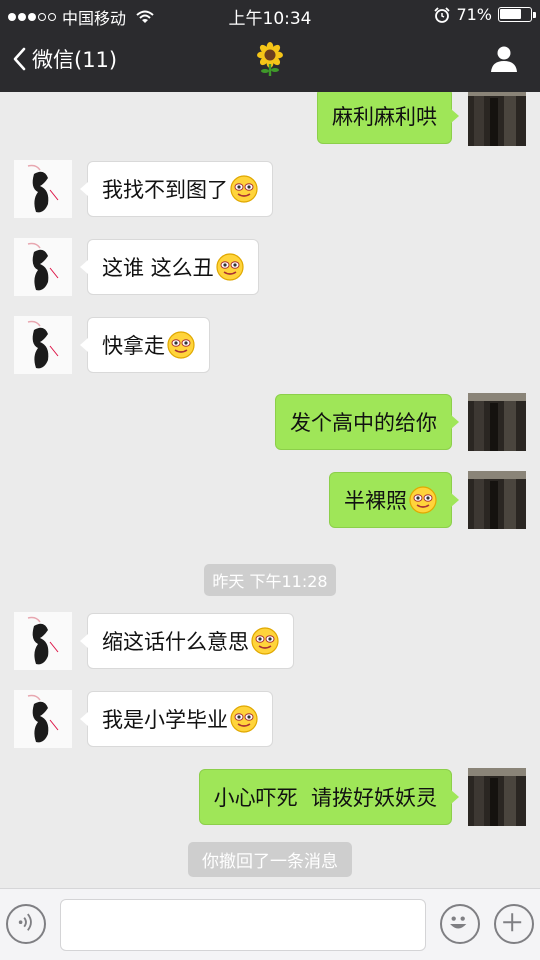 The image size is (540, 960). Describe the element at coordinates (384, 117) in the screenshot. I see `message-text: 麻利麻利哄` at that location.